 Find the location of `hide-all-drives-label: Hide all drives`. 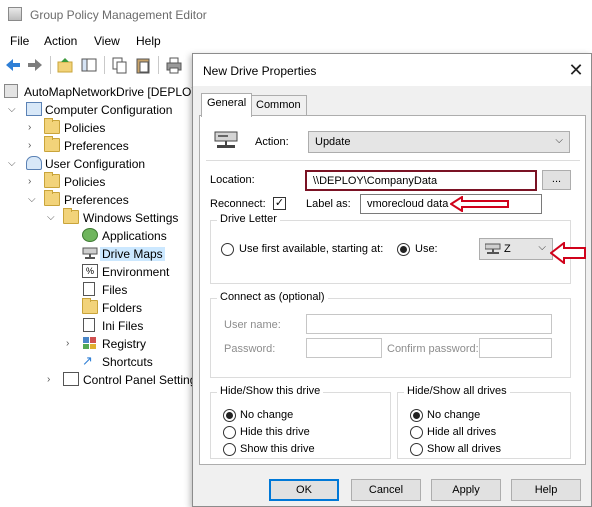

hide-all-drives-label: Hide all drives is located at coordinates (462, 432).